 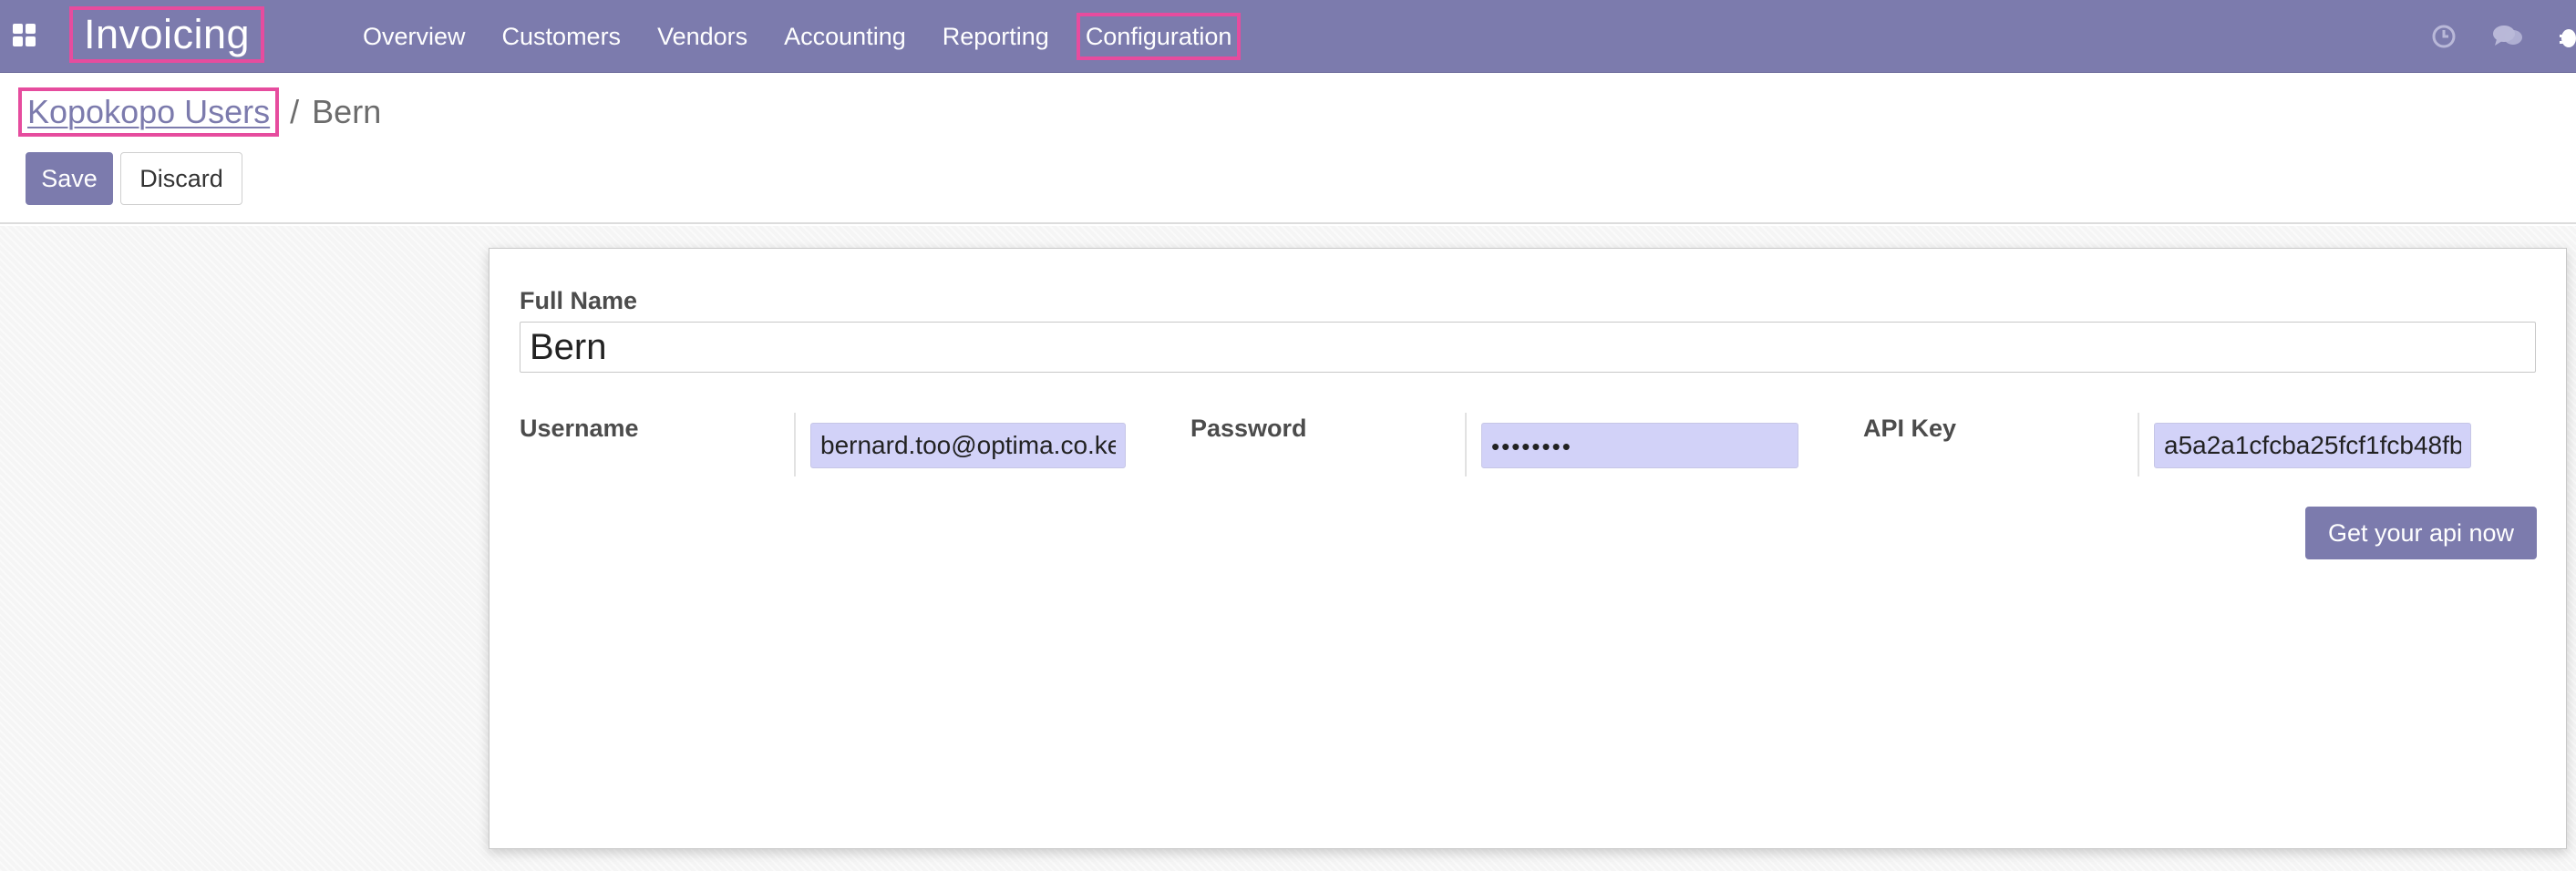 I want to click on bug-icon, so click(x=2558, y=36).